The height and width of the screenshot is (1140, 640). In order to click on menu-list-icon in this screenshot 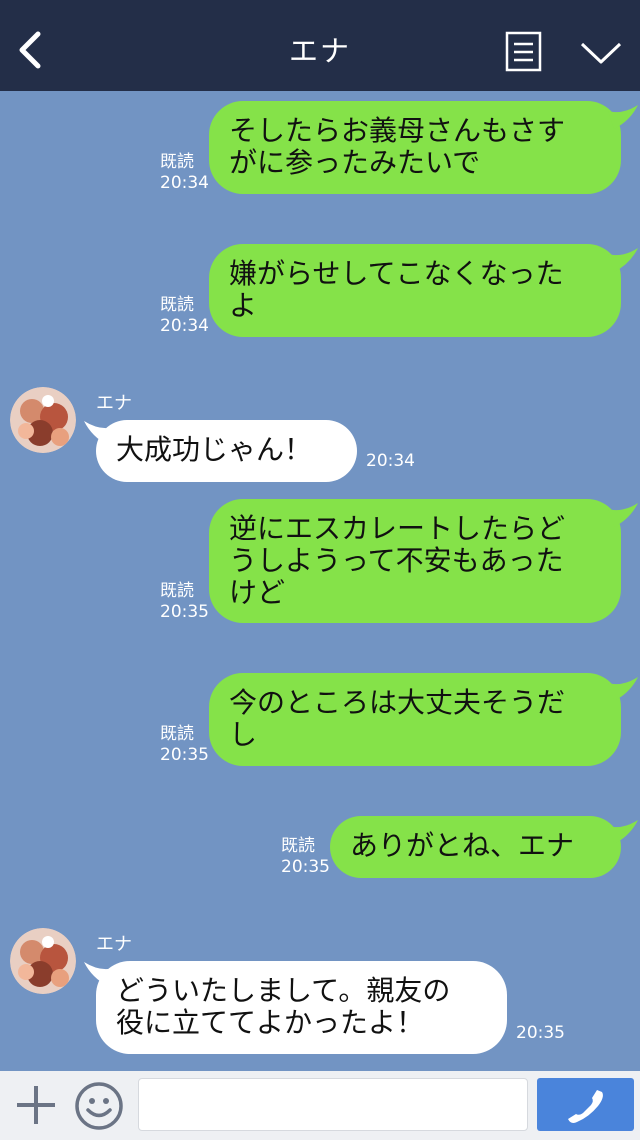, I will do `click(523, 51)`.